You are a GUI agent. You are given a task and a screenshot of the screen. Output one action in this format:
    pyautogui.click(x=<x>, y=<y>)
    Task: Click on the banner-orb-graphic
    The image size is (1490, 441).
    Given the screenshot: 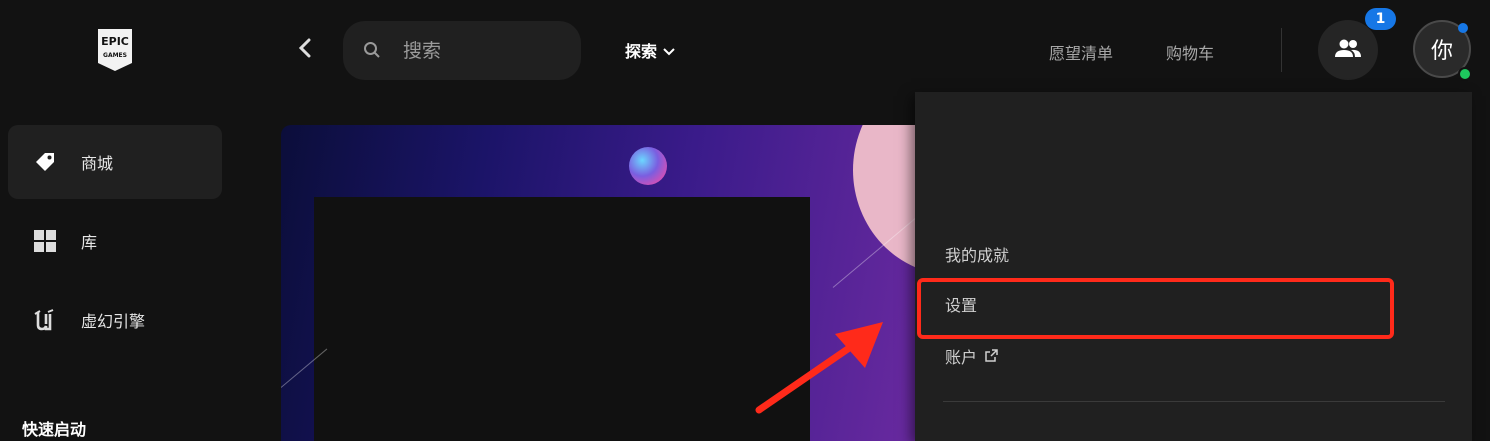 What is the action you would take?
    pyautogui.click(x=648, y=166)
    